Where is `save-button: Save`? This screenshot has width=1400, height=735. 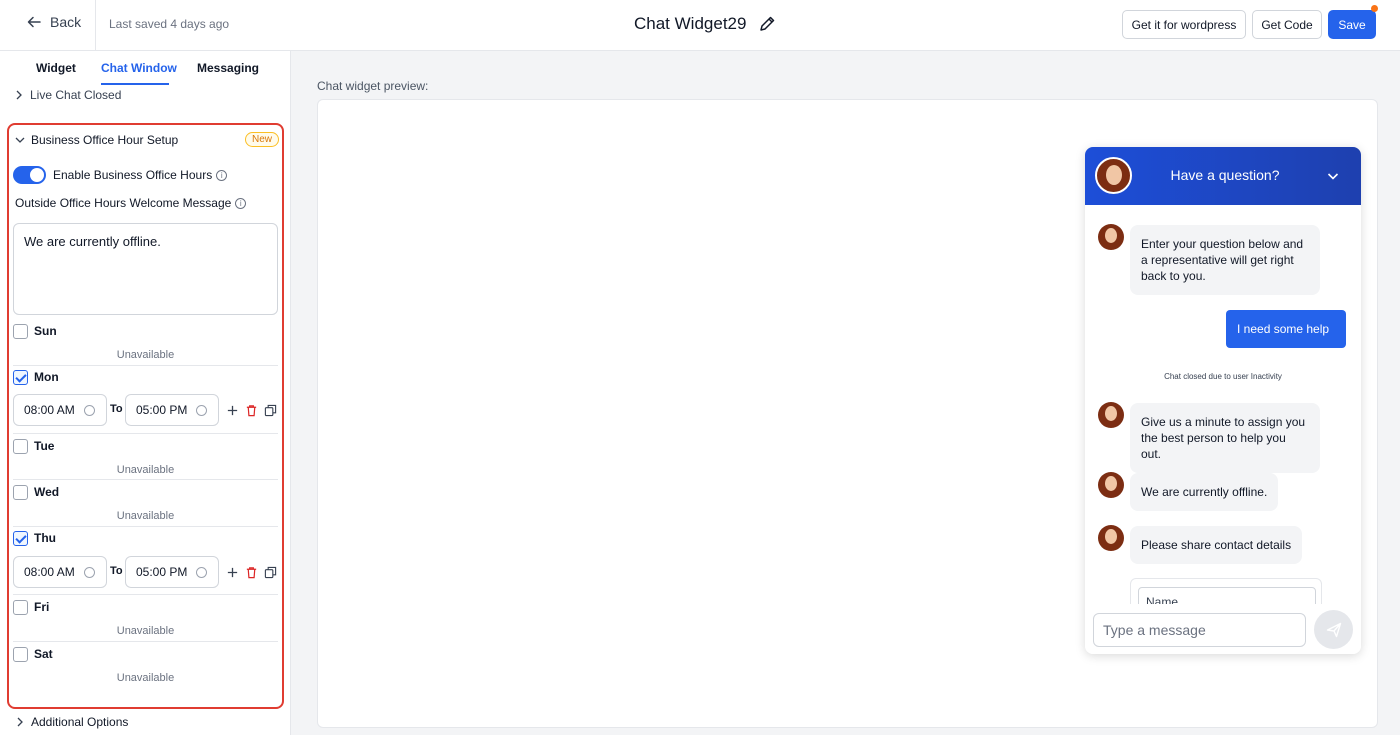 save-button: Save is located at coordinates (1352, 24).